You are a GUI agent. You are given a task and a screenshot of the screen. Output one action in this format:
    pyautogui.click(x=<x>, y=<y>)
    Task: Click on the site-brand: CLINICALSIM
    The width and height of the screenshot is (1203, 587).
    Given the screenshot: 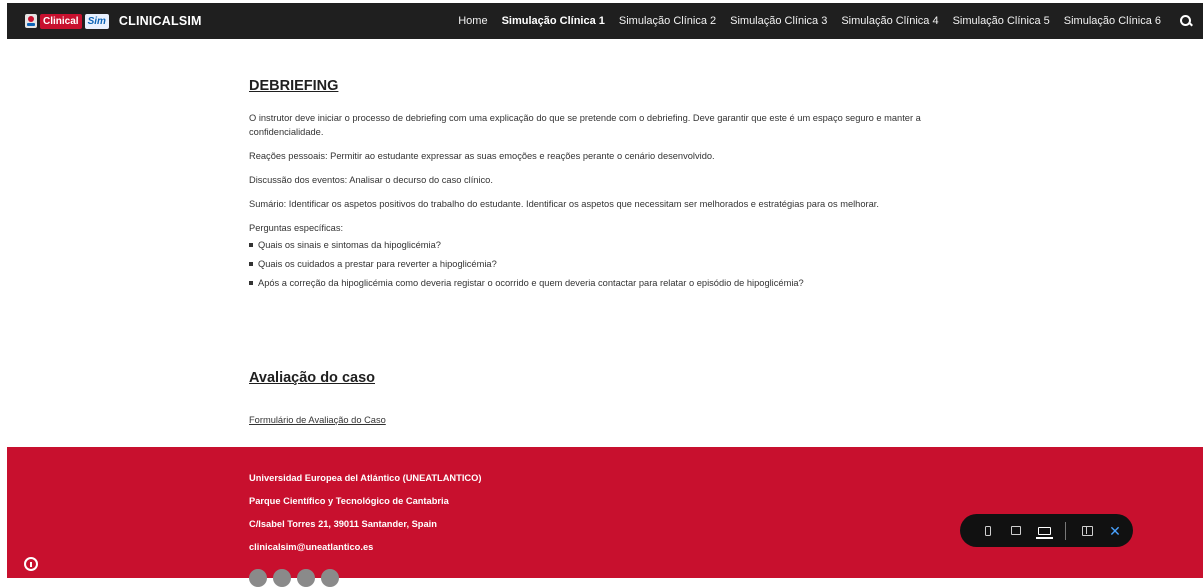 What is the action you would take?
    pyautogui.click(x=160, y=21)
    